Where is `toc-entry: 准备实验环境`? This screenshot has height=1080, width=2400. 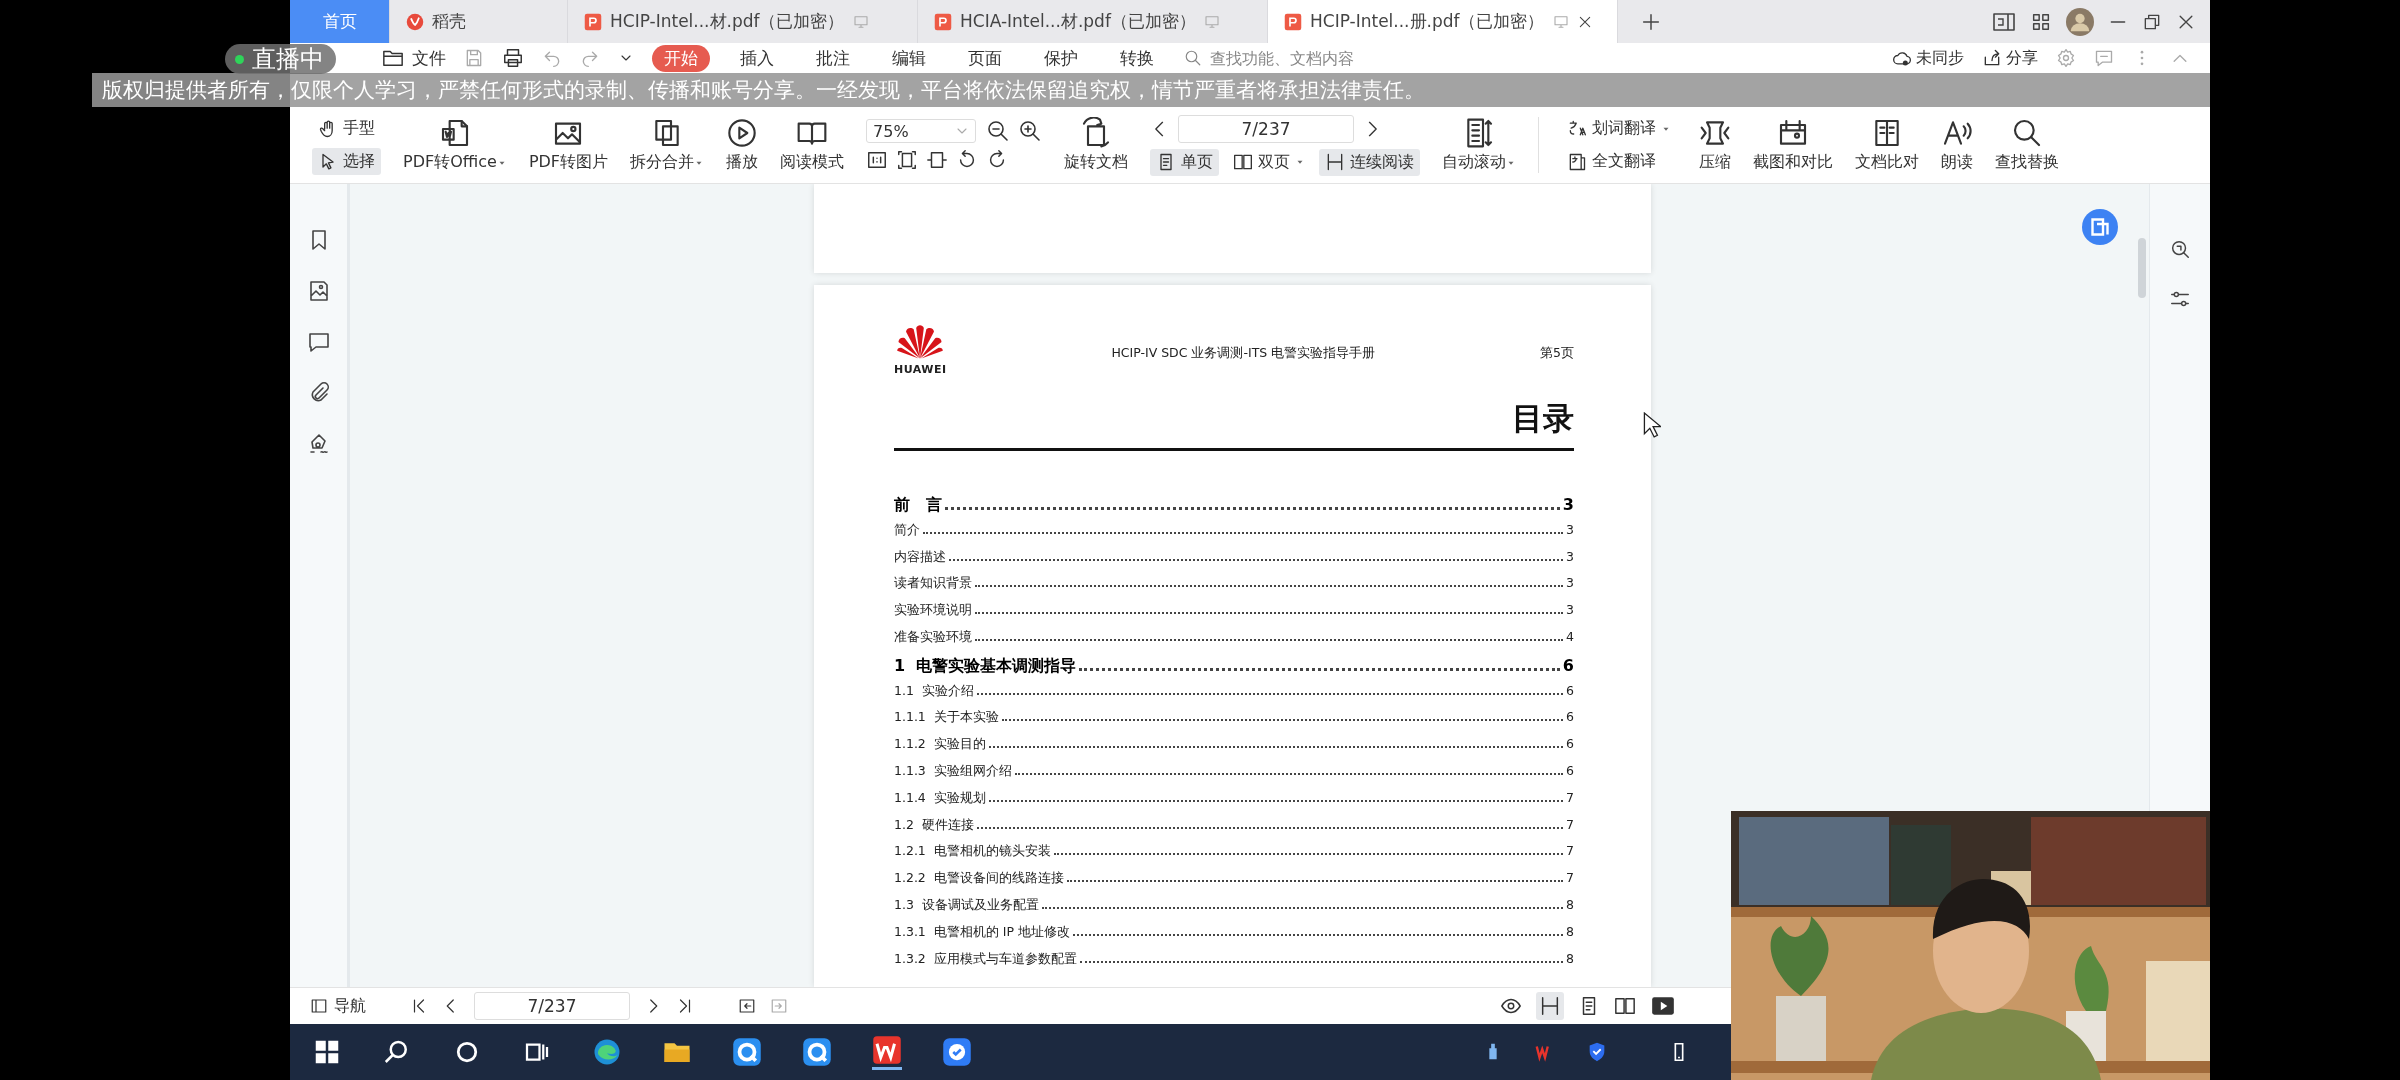 toc-entry: 准备实验环境 is located at coordinates (933, 637).